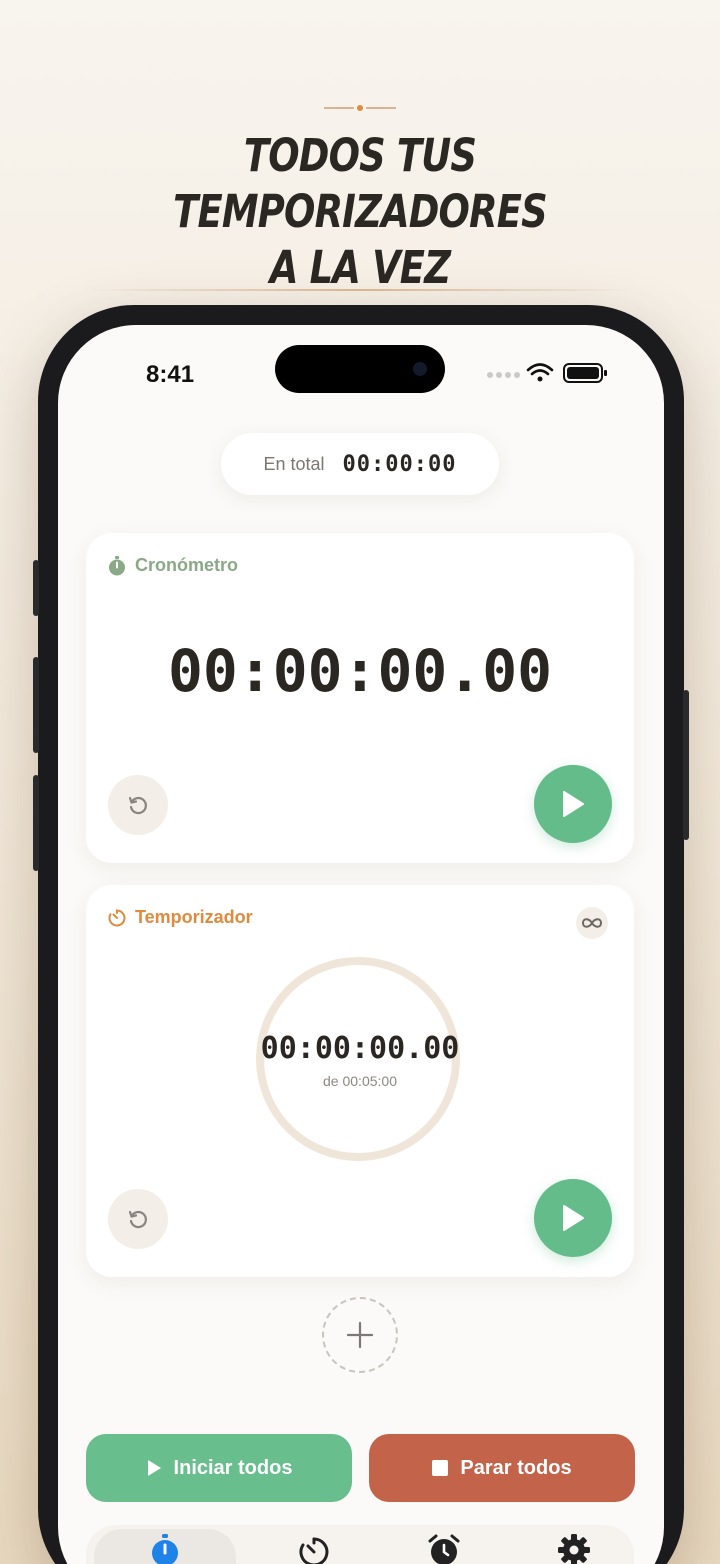 The image size is (720, 1564). Describe the element at coordinates (585, 373) in the screenshot. I see `battery-icon` at that location.